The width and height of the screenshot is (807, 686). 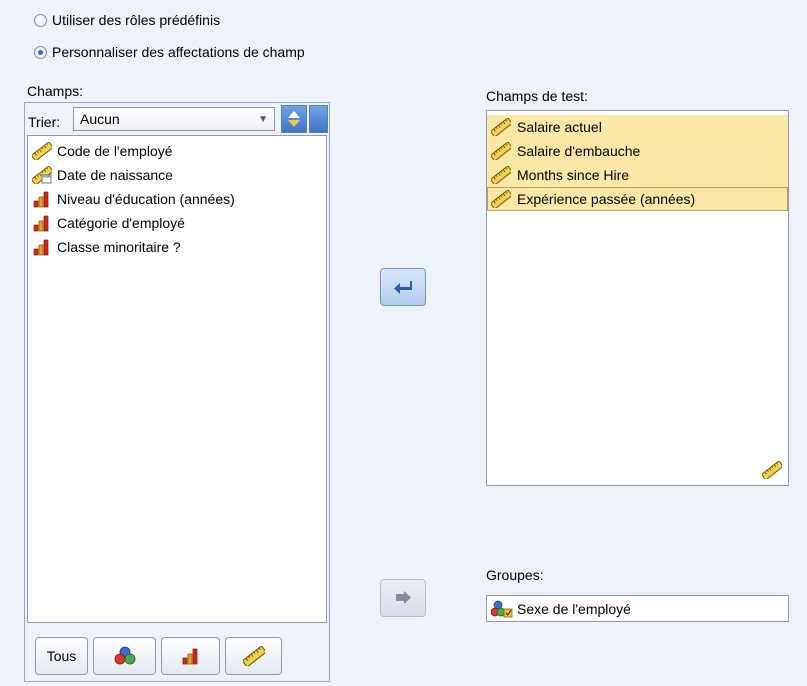 What do you see at coordinates (177, 151) in the screenshot?
I see `list-item: Code de l'employé` at bounding box center [177, 151].